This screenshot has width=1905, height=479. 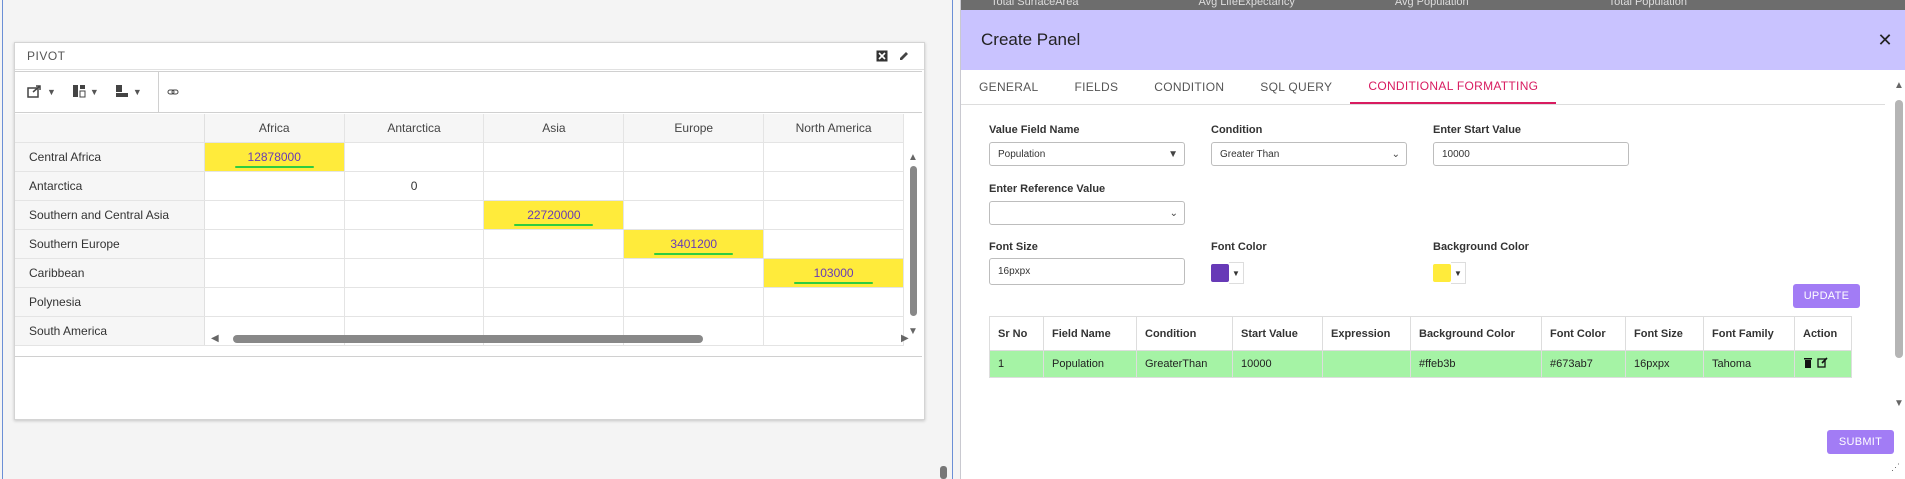 What do you see at coordinates (1220, 273) in the screenshot?
I see `font-color-swatch` at bounding box center [1220, 273].